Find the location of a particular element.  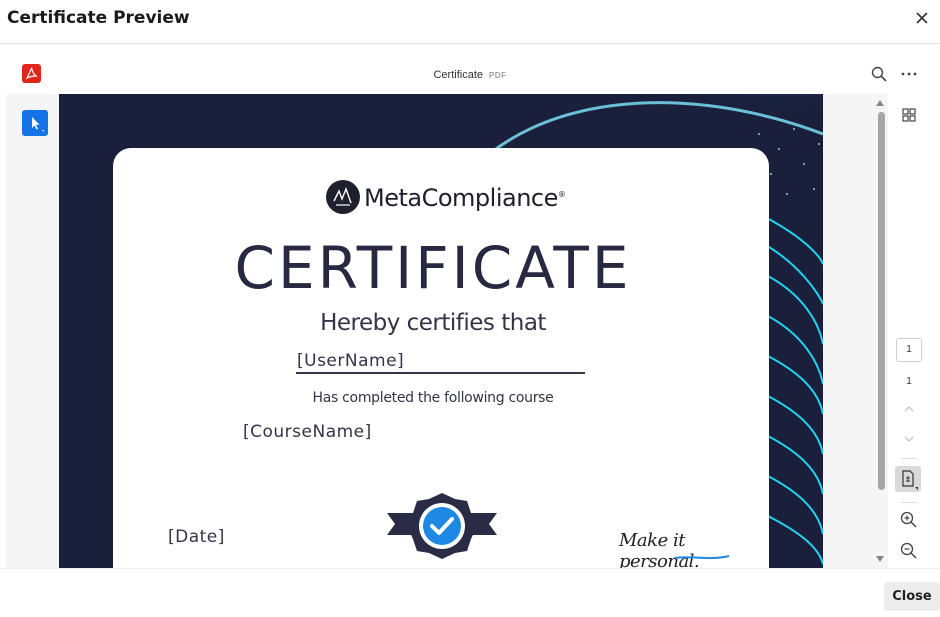

zoom-out-icon is located at coordinates (908, 550).